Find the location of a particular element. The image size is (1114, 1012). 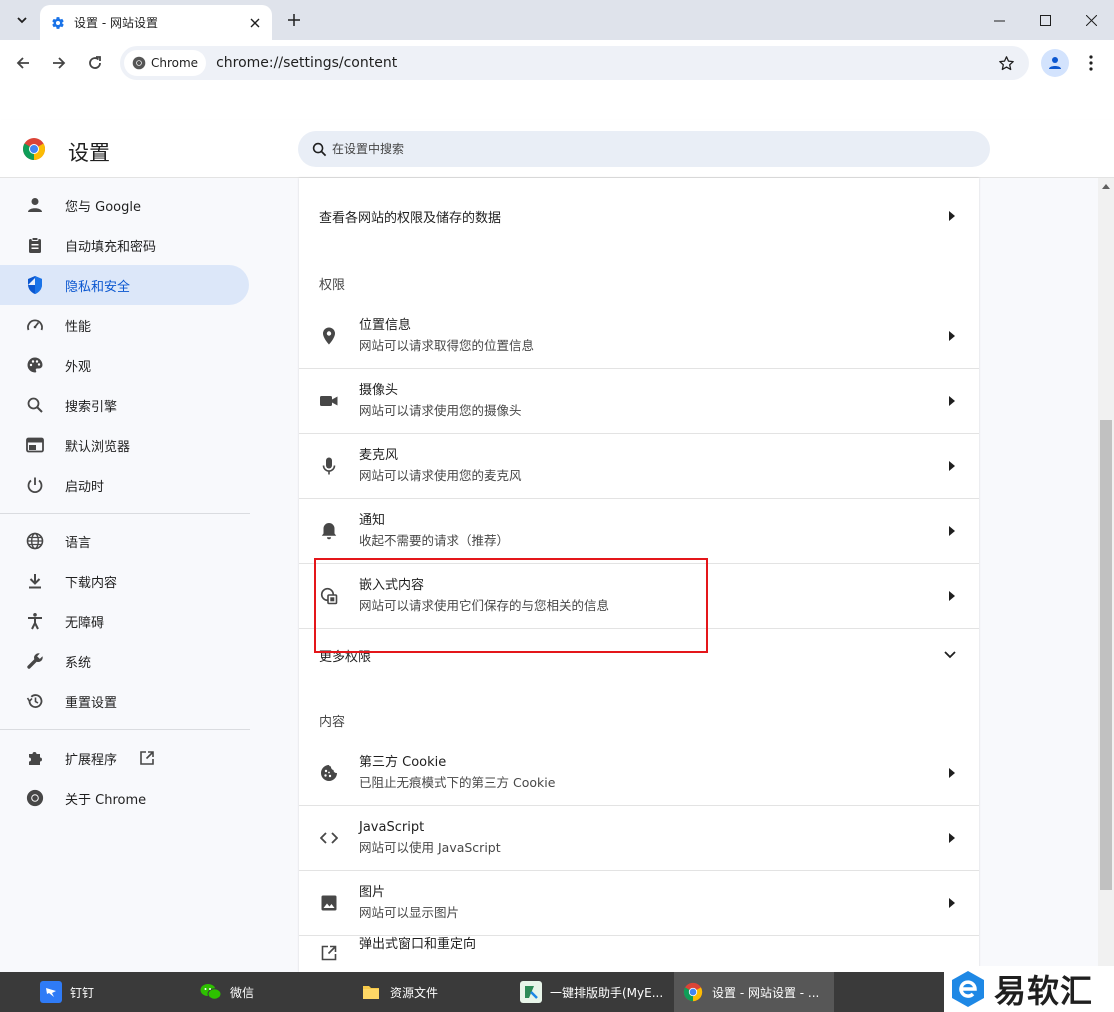

menu-button is located at coordinates (1091, 63).